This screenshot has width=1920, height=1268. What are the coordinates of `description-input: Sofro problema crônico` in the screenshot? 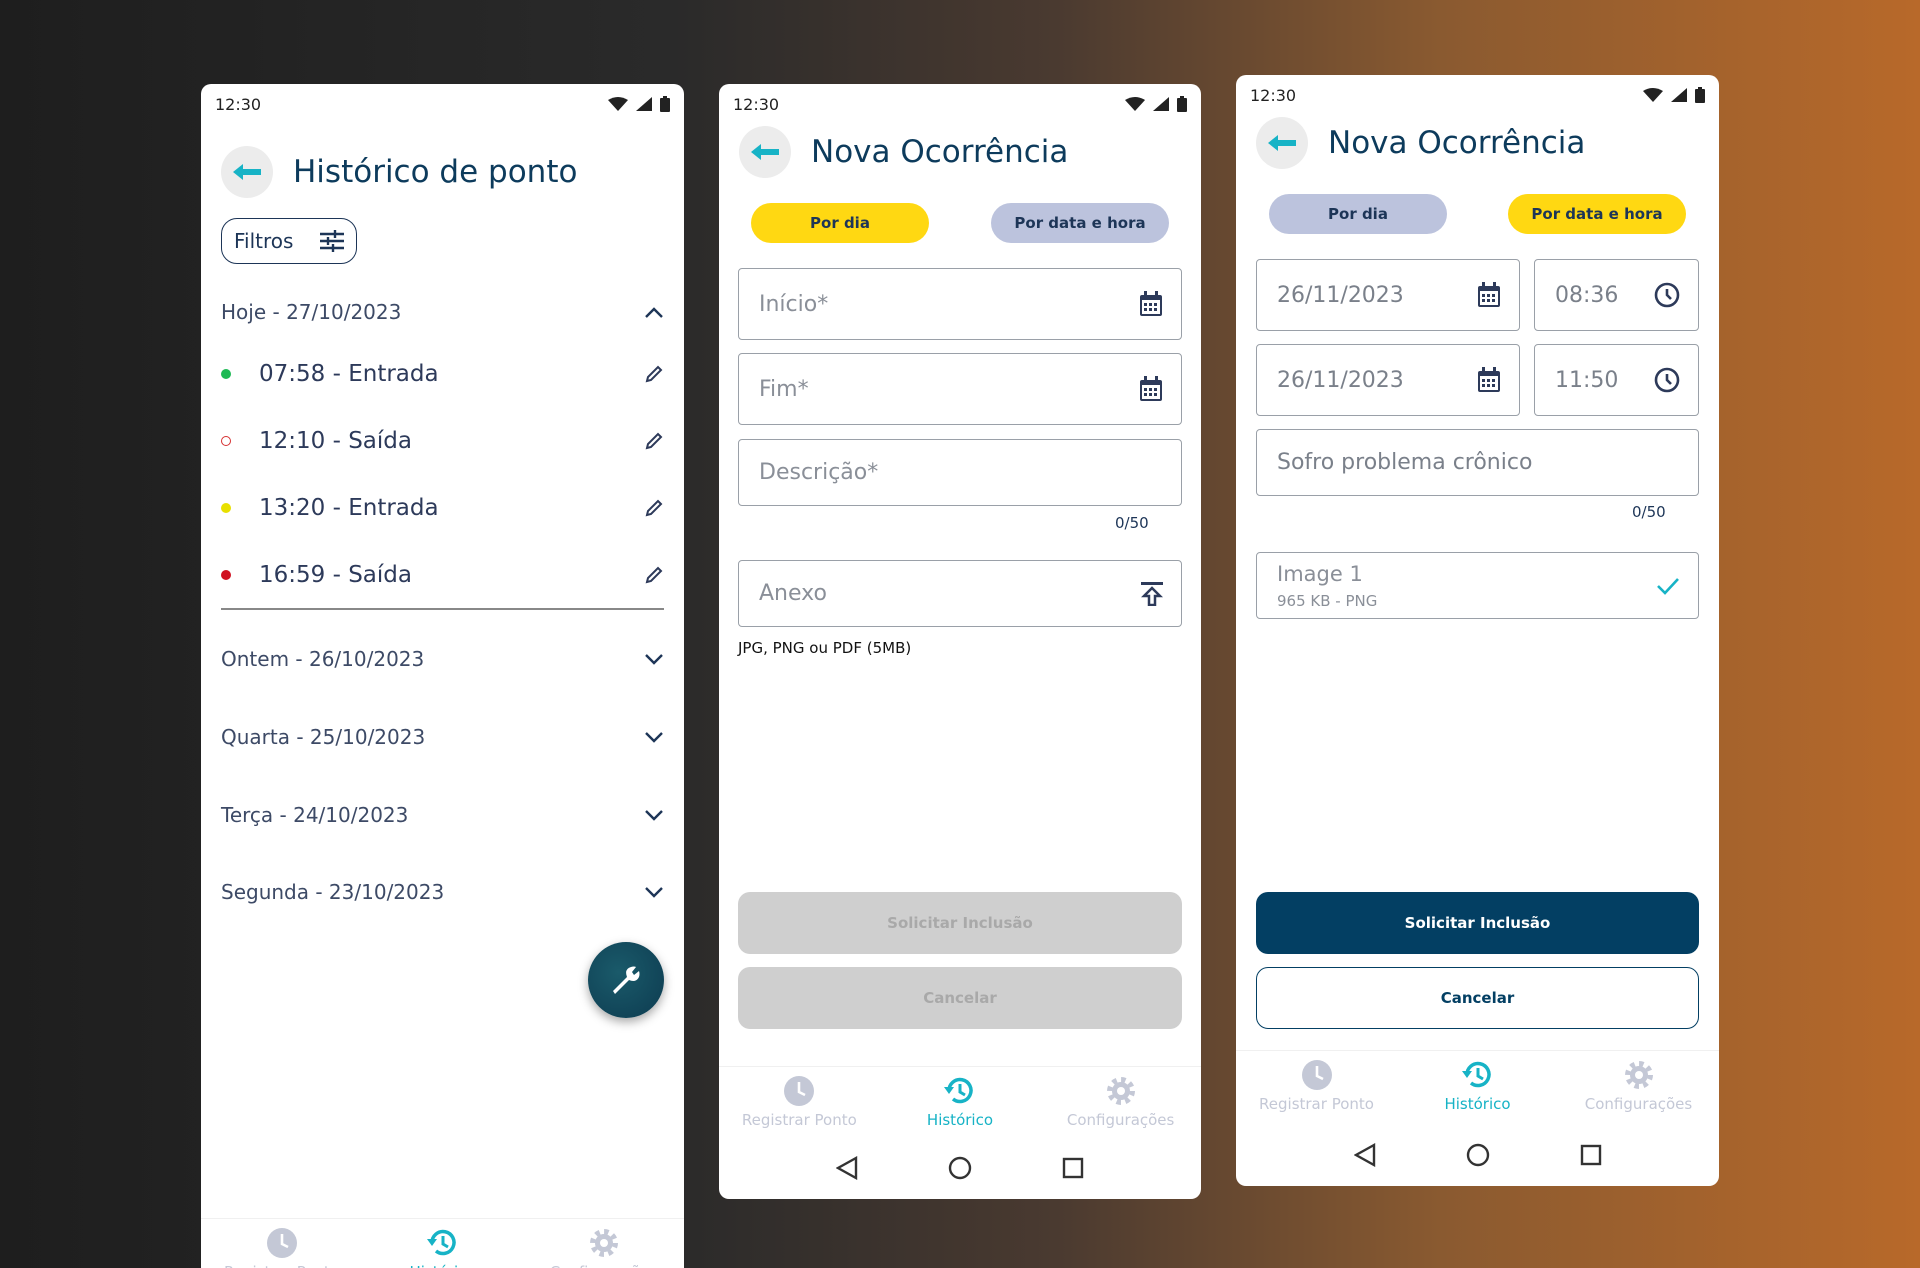 It's located at (1477, 462).